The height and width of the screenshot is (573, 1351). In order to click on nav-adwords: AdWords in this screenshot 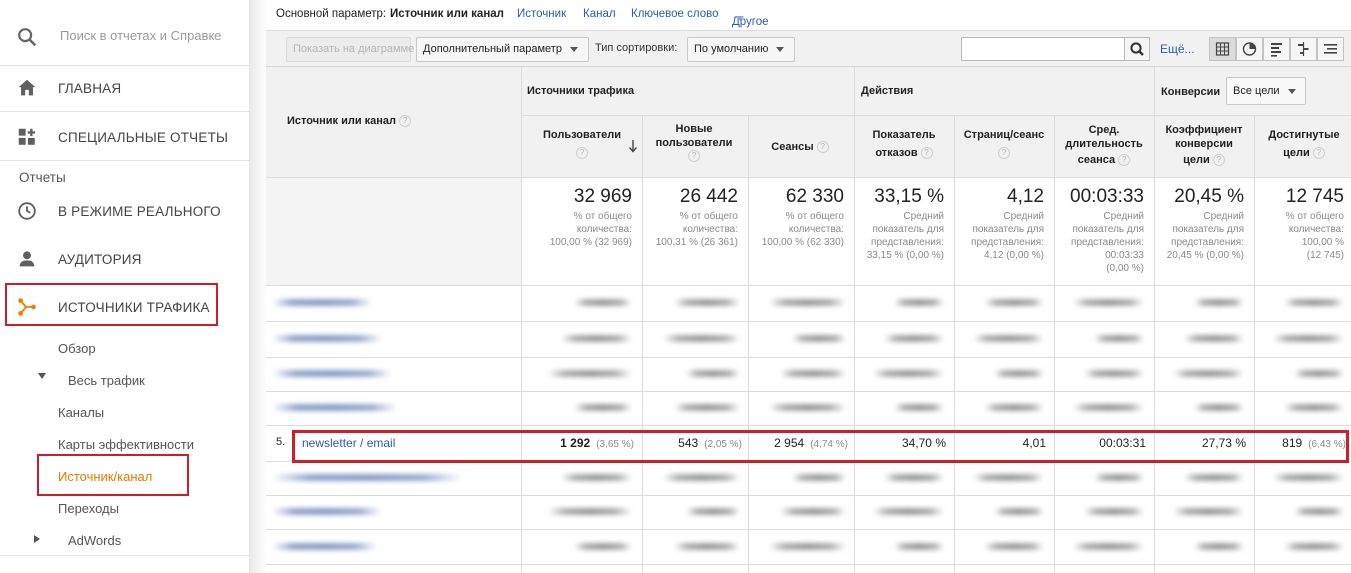, I will do `click(94, 540)`.